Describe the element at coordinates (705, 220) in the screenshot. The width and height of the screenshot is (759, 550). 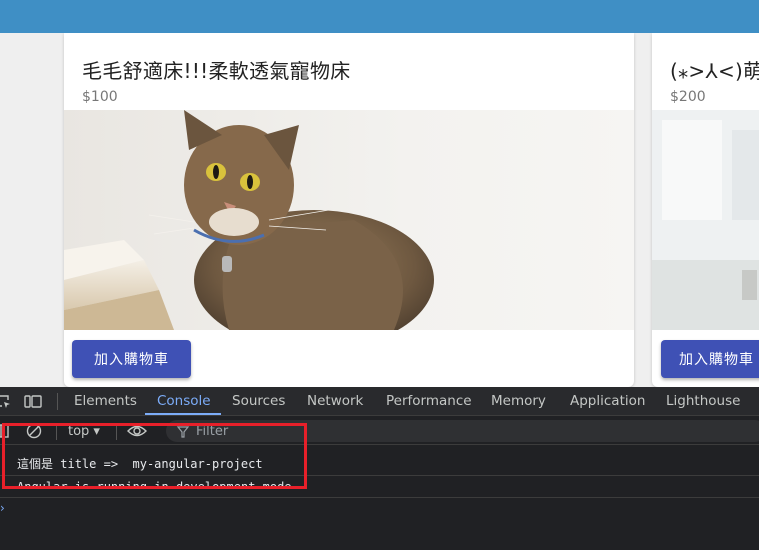
I see `product-image` at that location.